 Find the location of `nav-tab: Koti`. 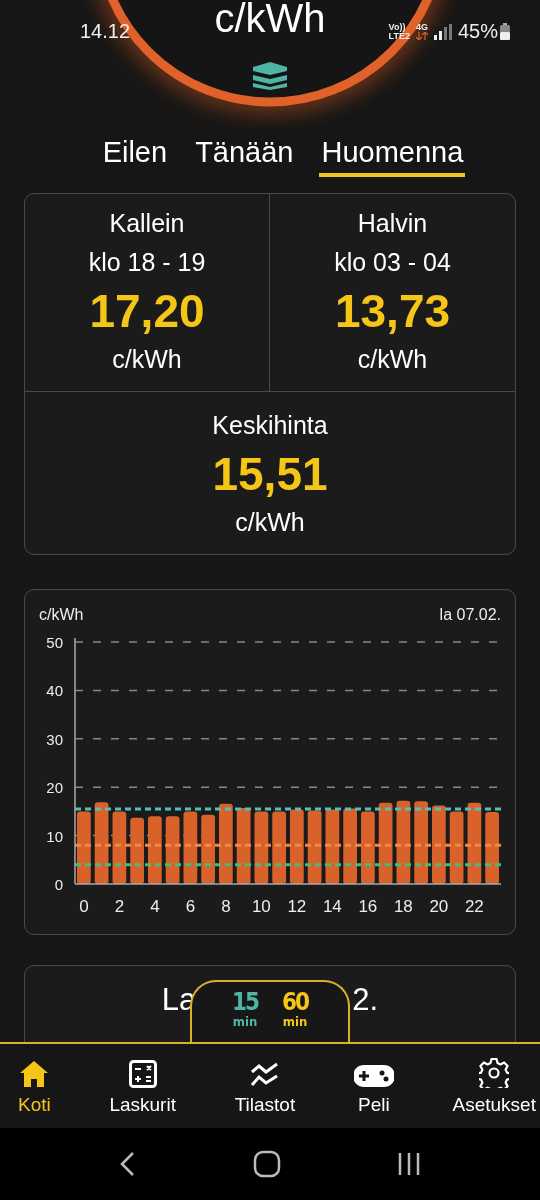

nav-tab: Koti is located at coordinates (34, 1086).